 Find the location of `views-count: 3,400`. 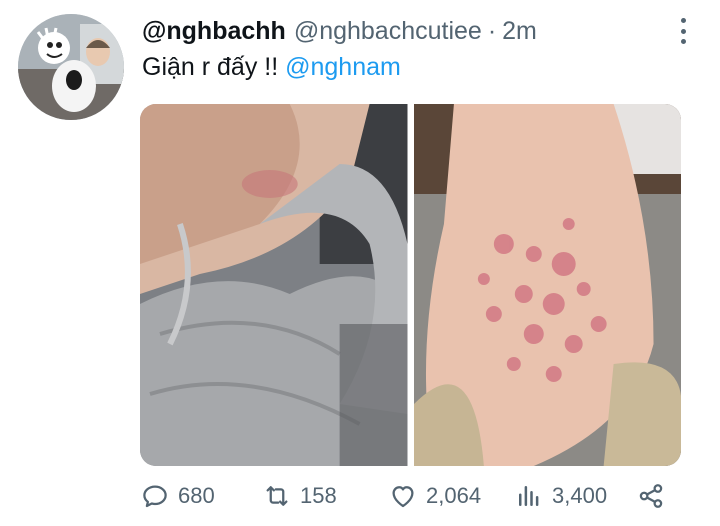

views-count: 3,400 is located at coordinates (580, 495).